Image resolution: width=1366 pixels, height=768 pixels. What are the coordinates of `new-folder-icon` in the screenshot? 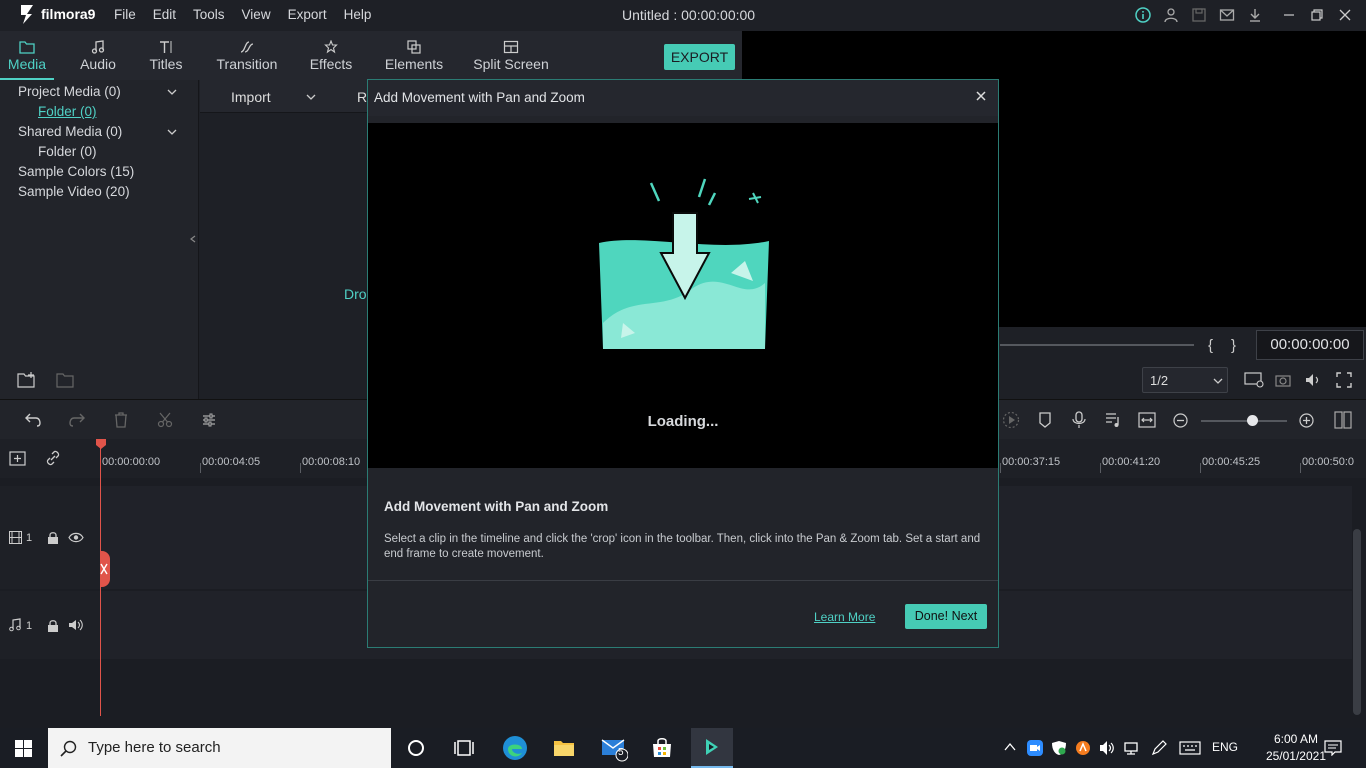 It's located at (27, 379).